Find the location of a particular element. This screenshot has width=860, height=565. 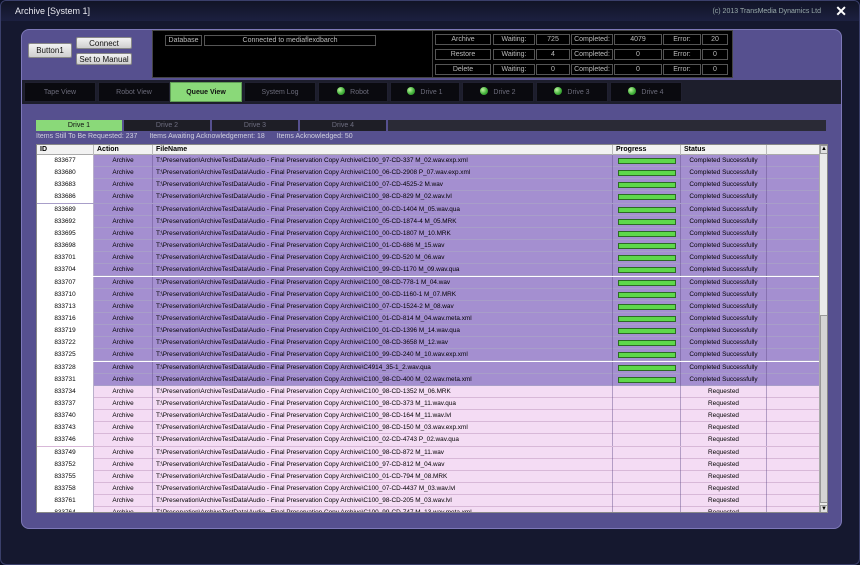

tab-system-log: System Log is located at coordinates (280, 92).